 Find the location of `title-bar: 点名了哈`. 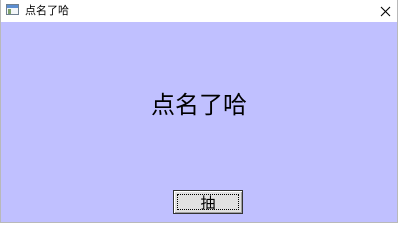

title-bar: 点名了哈 is located at coordinates (199, 11).